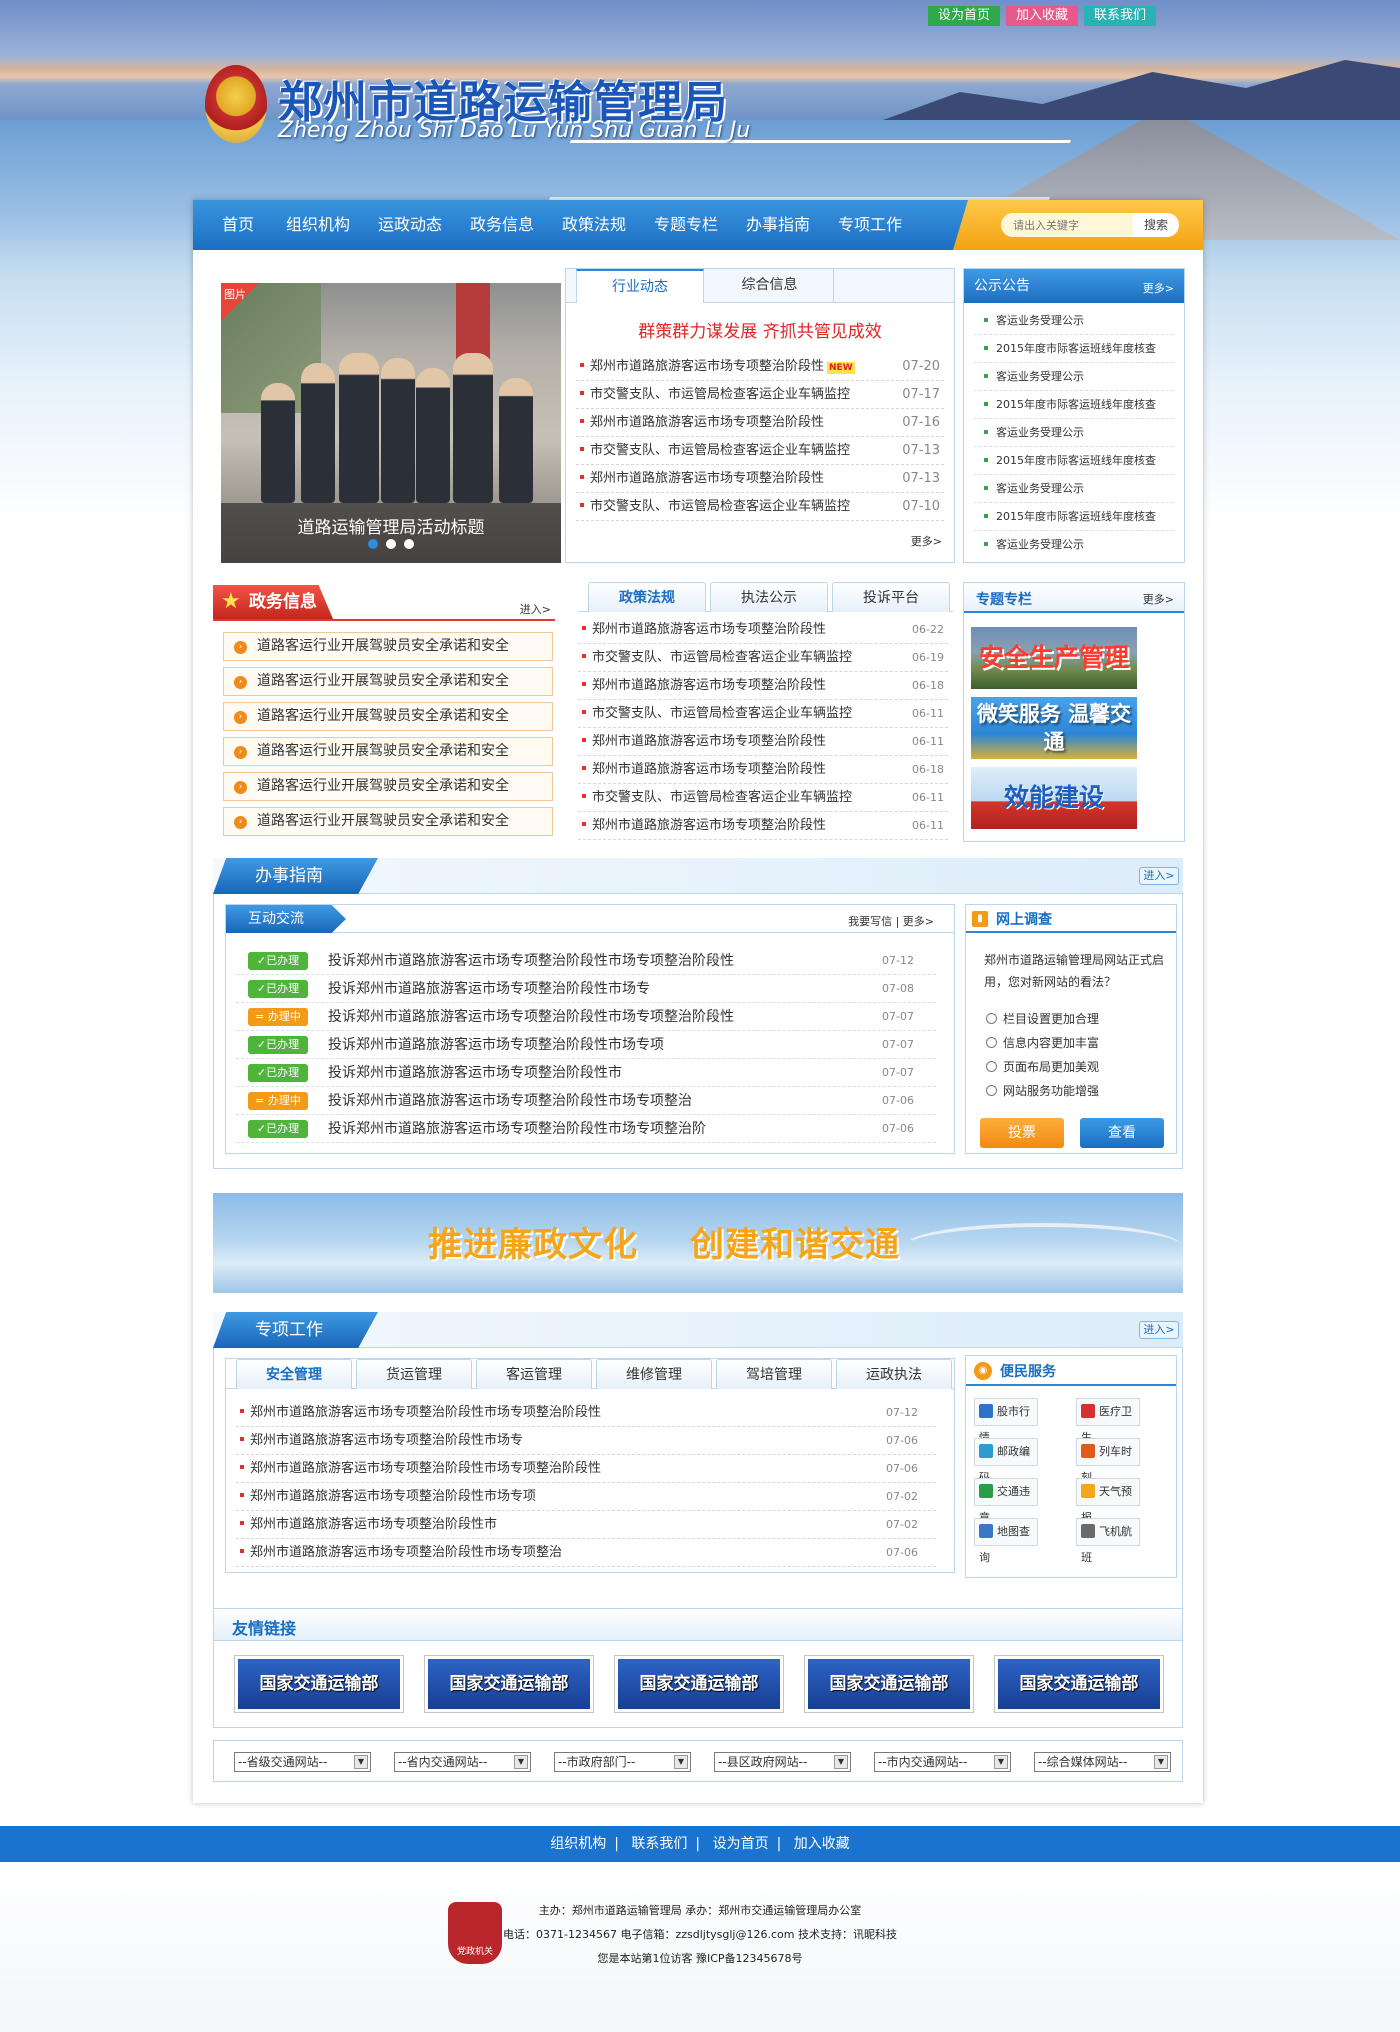  What do you see at coordinates (302, 1762) in the screenshot?
I see `provincial-transport-select: --省级交通网站-- ▼` at bounding box center [302, 1762].